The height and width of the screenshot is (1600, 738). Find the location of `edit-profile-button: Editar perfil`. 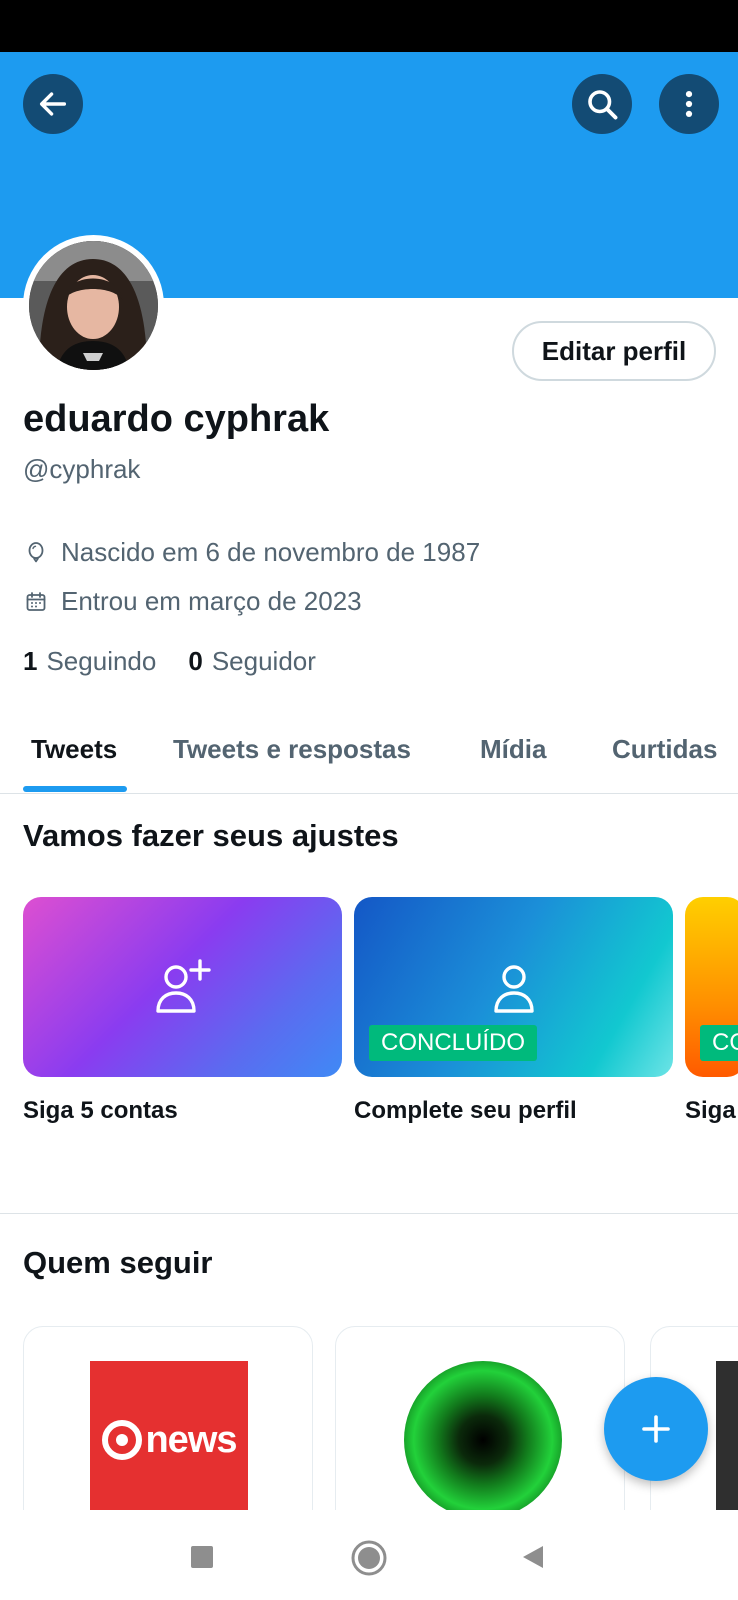

edit-profile-button: Editar perfil is located at coordinates (614, 351).